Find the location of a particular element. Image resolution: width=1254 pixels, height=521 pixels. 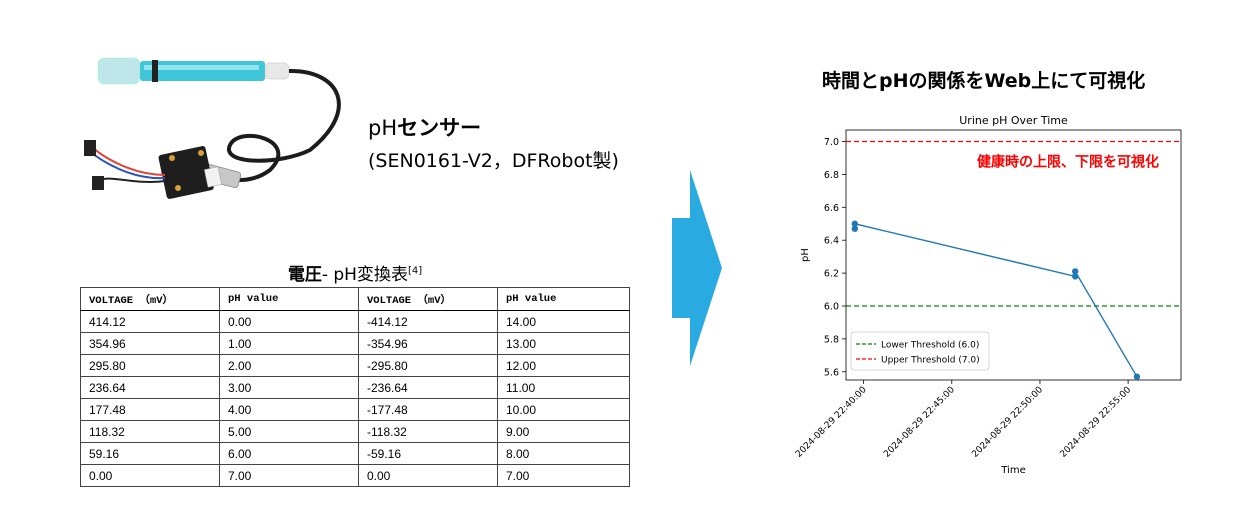

table-title: 電圧- pH変換表[4] is located at coordinates (355, 272).